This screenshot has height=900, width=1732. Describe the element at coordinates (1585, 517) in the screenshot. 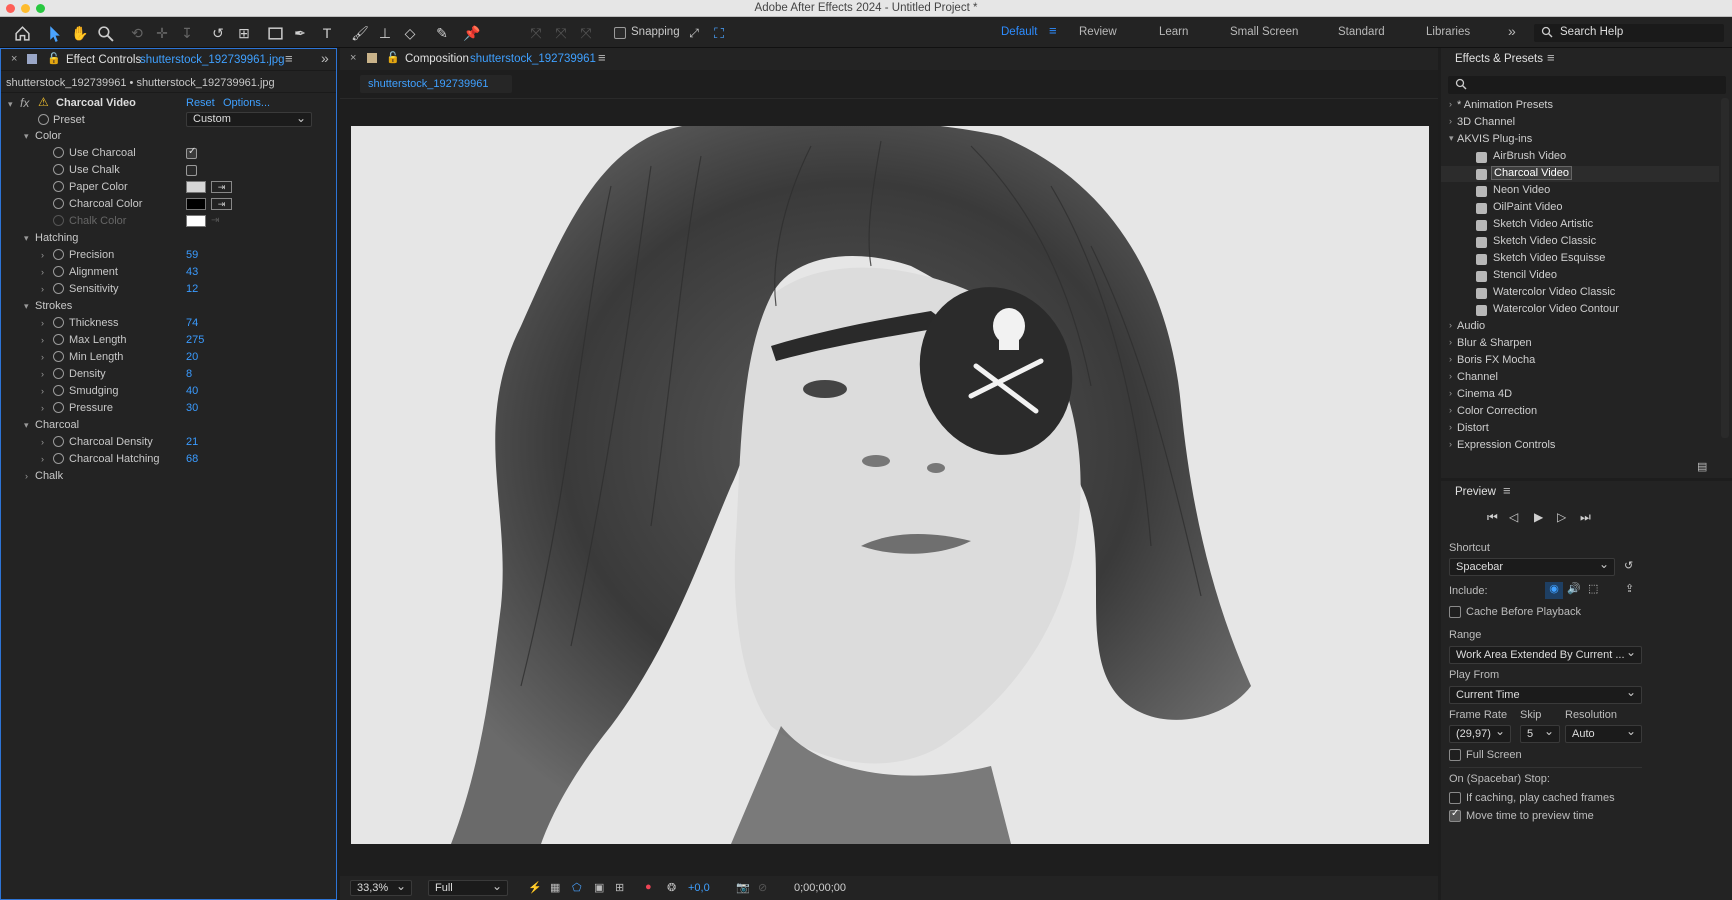

I see `last-frame-icon: ⏭` at that location.